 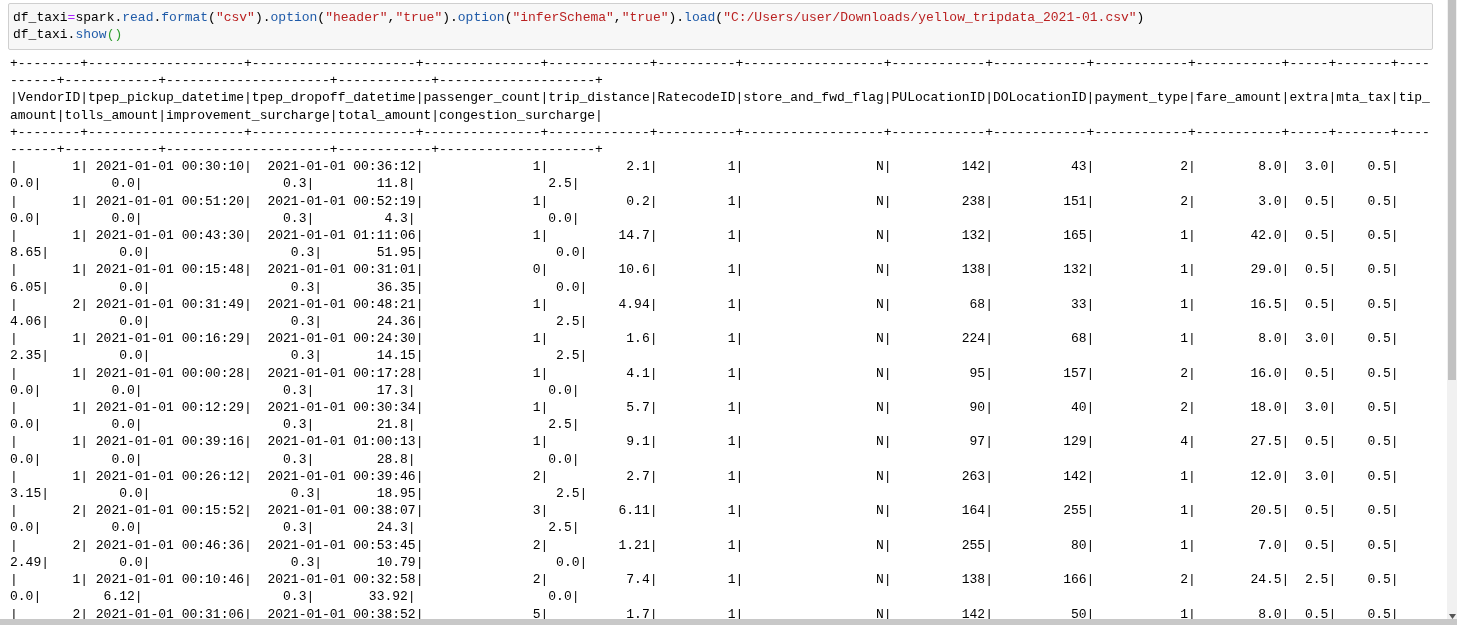 What do you see at coordinates (299, 356) in the screenshot?
I see `output-line: 2.35| 0.0| 0.3| 14.15| 2.5|` at bounding box center [299, 356].